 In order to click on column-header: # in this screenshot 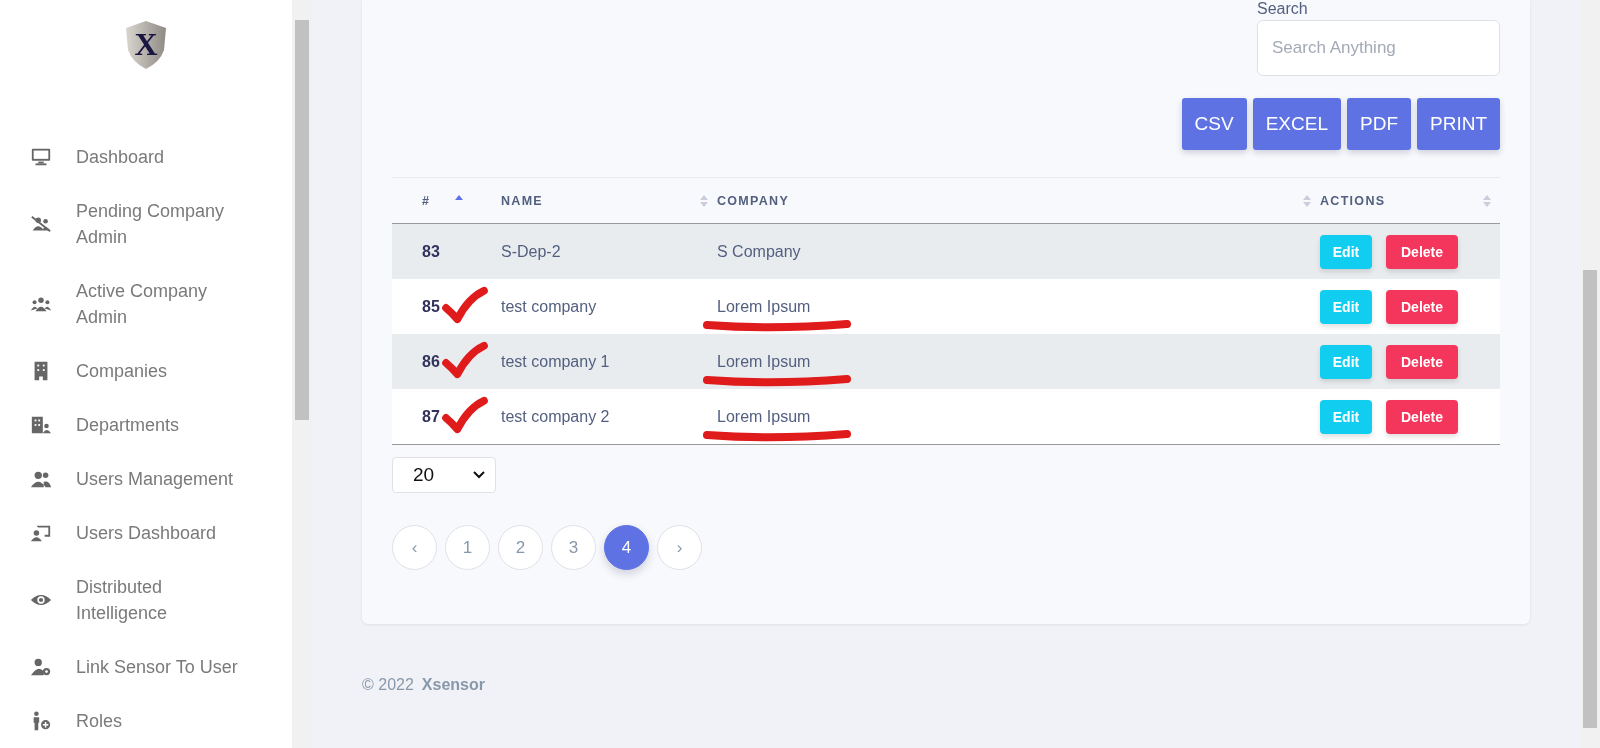, I will do `click(426, 200)`.